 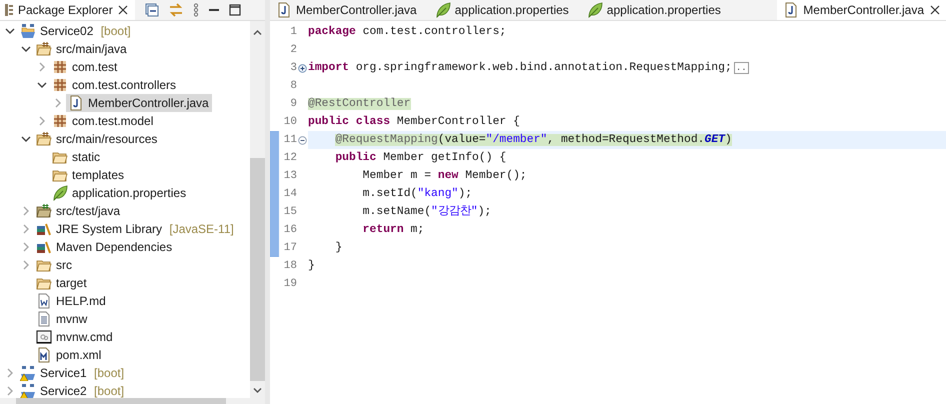 I want to click on line-number: 16, so click(x=289, y=230).